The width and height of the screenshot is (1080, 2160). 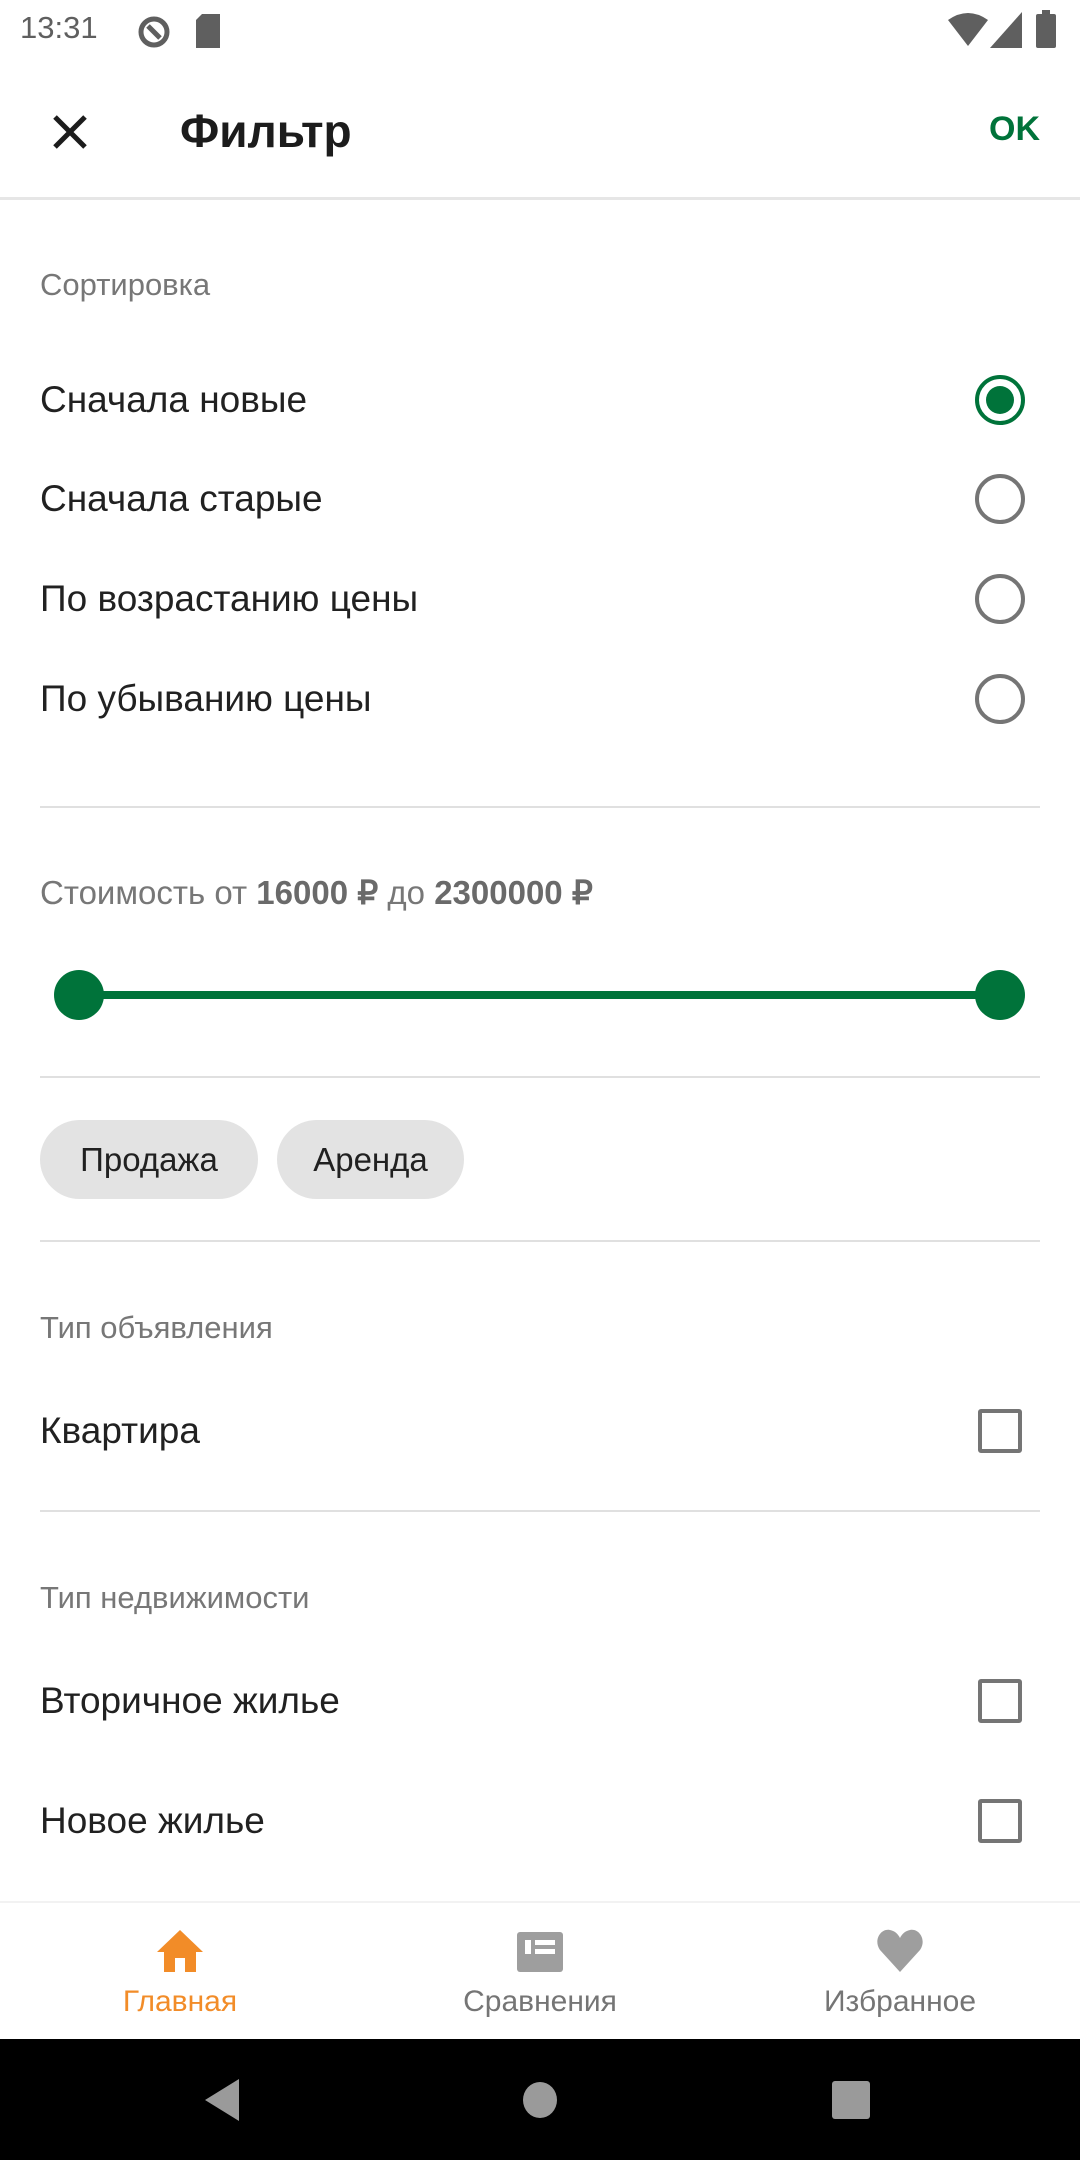 What do you see at coordinates (540, 133) in the screenshot?
I see `app-bar: Фильтр OK` at bounding box center [540, 133].